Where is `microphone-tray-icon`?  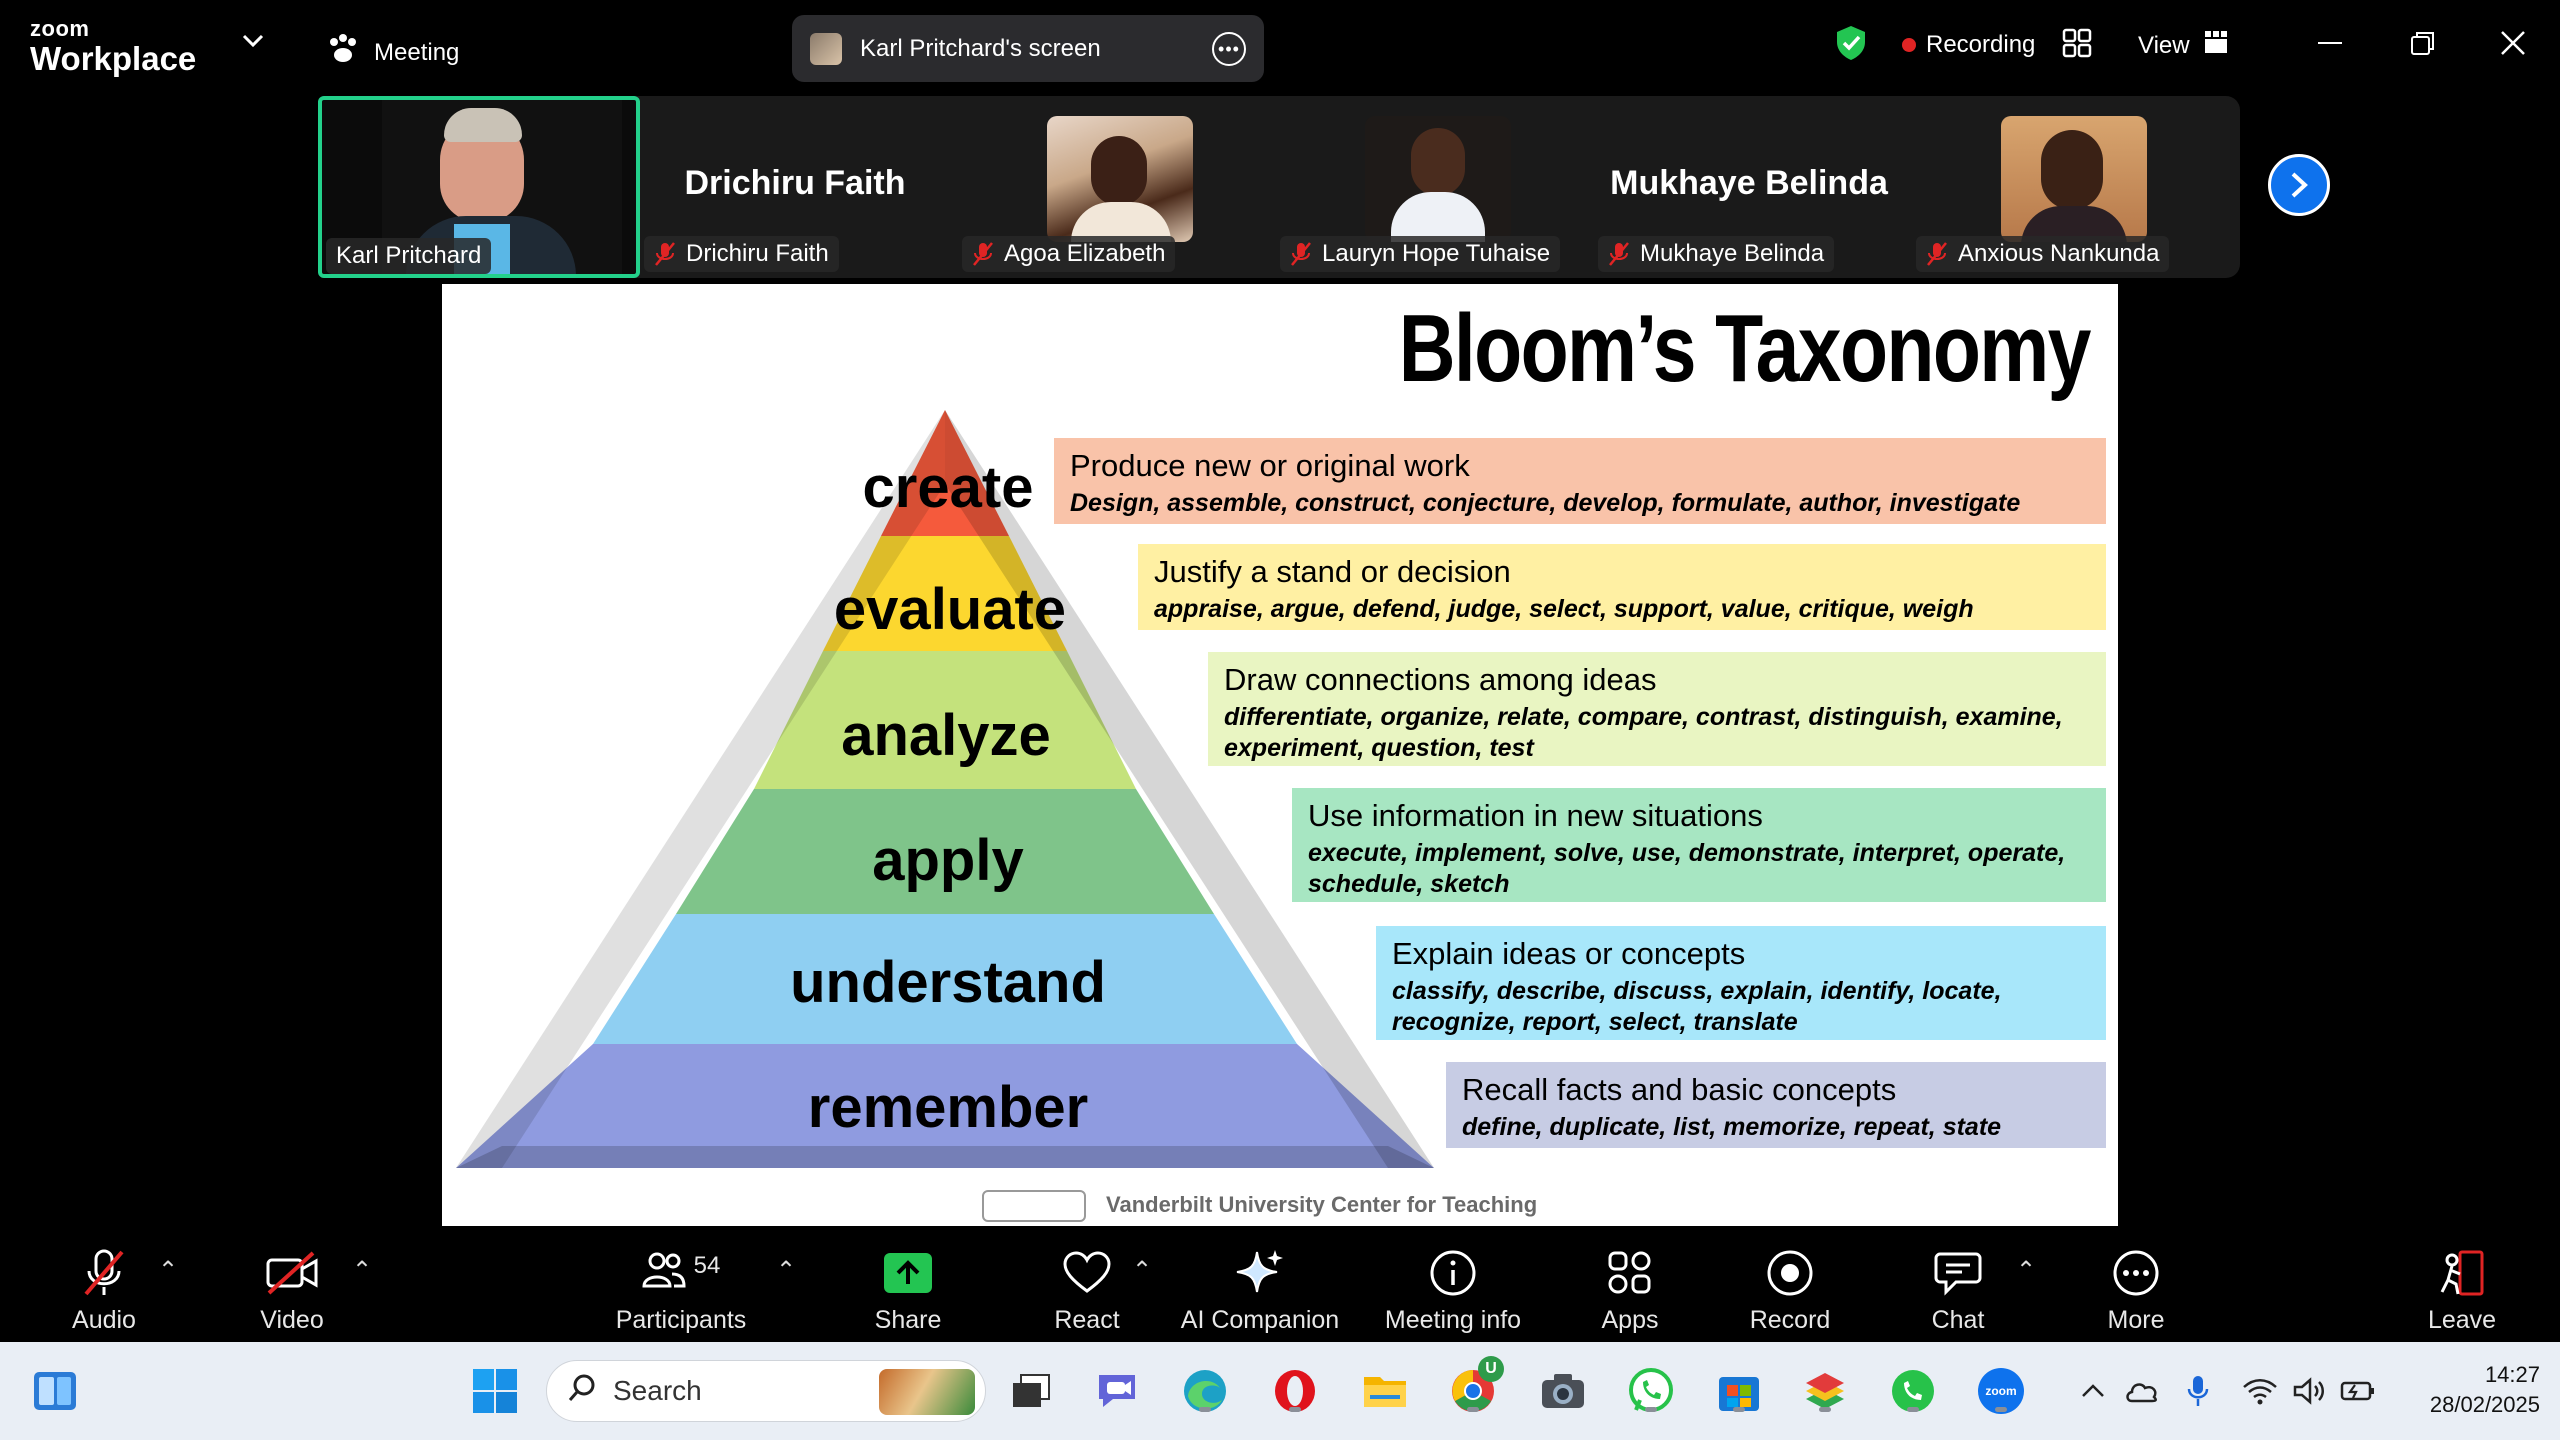 microphone-tray-icon is located at coordinates (2198, 1391).